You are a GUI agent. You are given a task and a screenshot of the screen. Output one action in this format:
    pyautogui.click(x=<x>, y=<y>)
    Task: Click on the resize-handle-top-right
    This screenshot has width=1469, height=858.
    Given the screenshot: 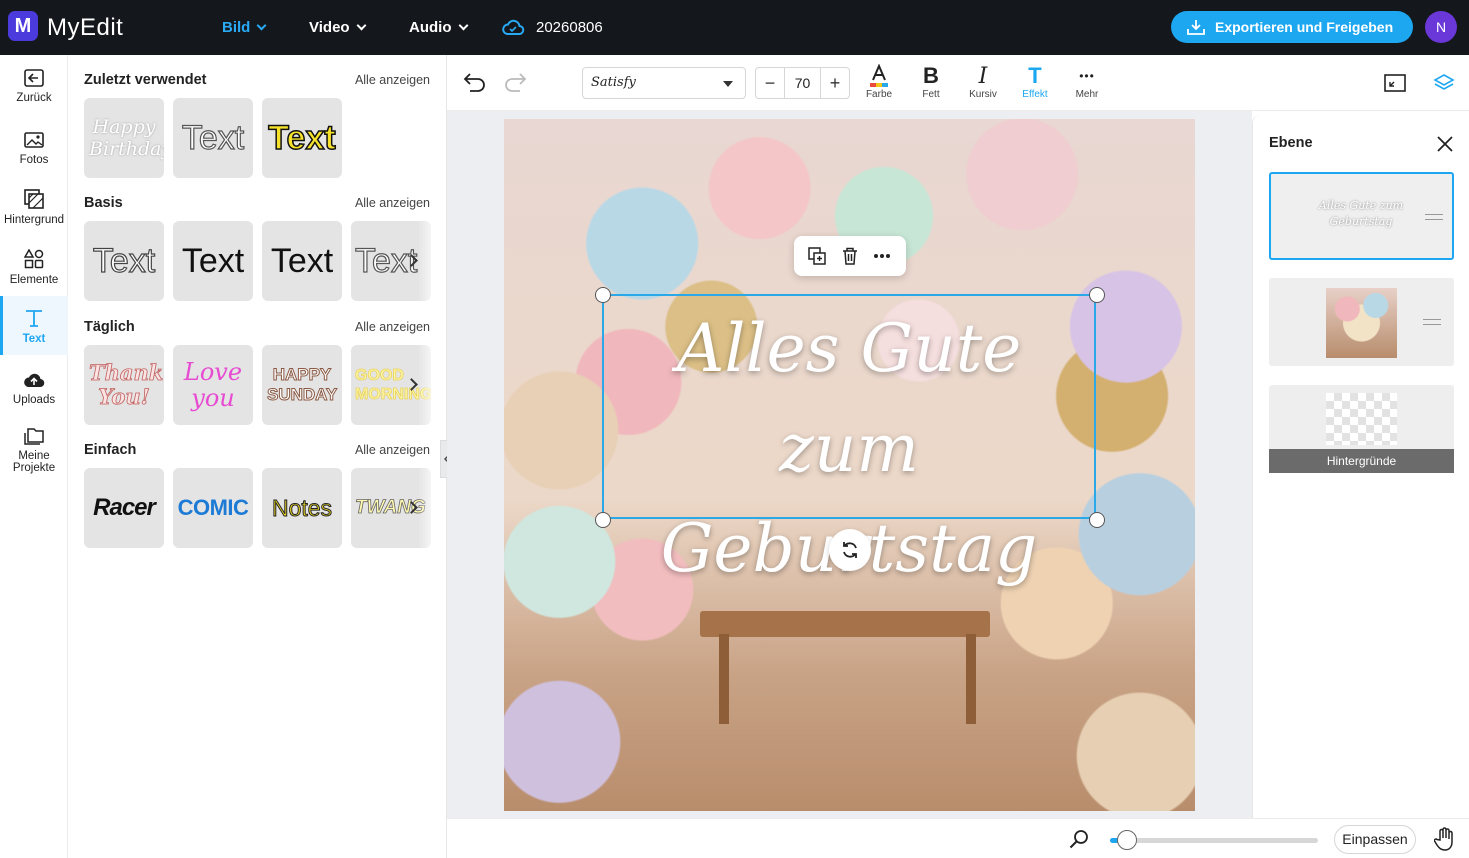 What is the action you would take?
    pyautogui.click(x=1097, y=295)
    